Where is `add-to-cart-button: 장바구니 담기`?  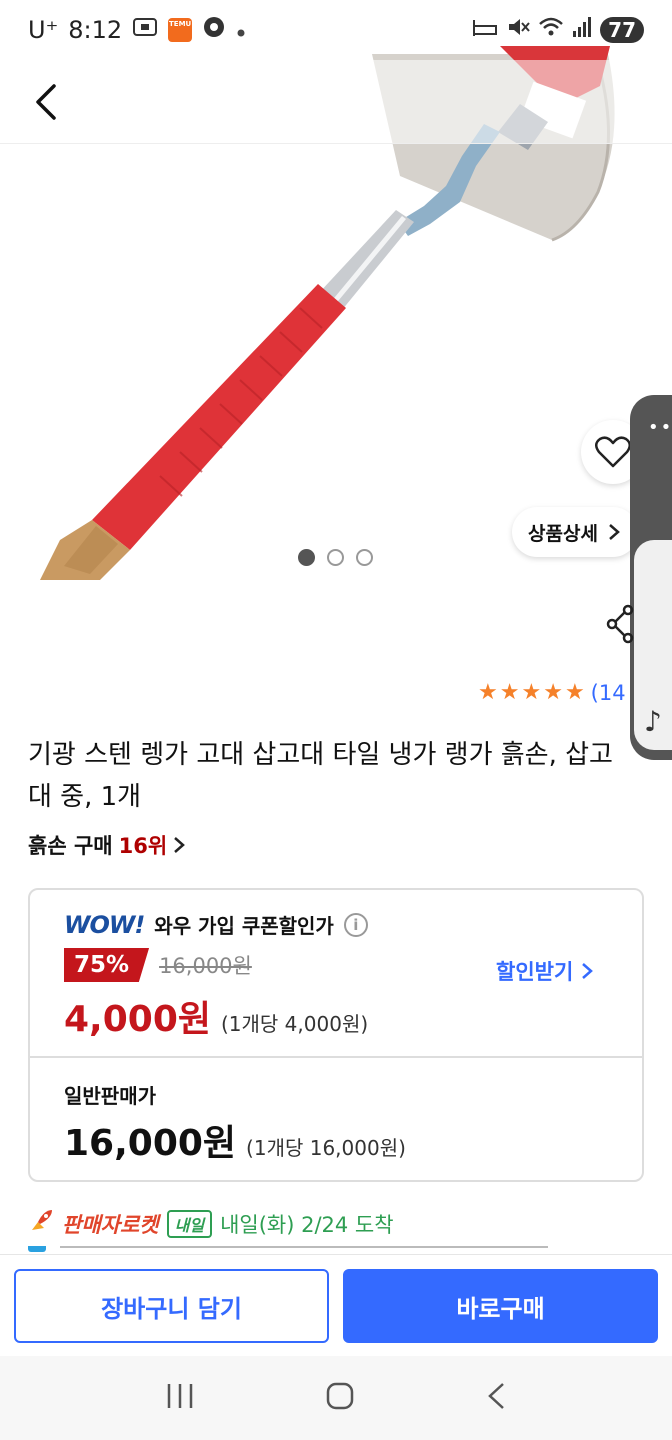
add-to-cart-button: 장바구니 담기 is located at coordinates (171, 1306).